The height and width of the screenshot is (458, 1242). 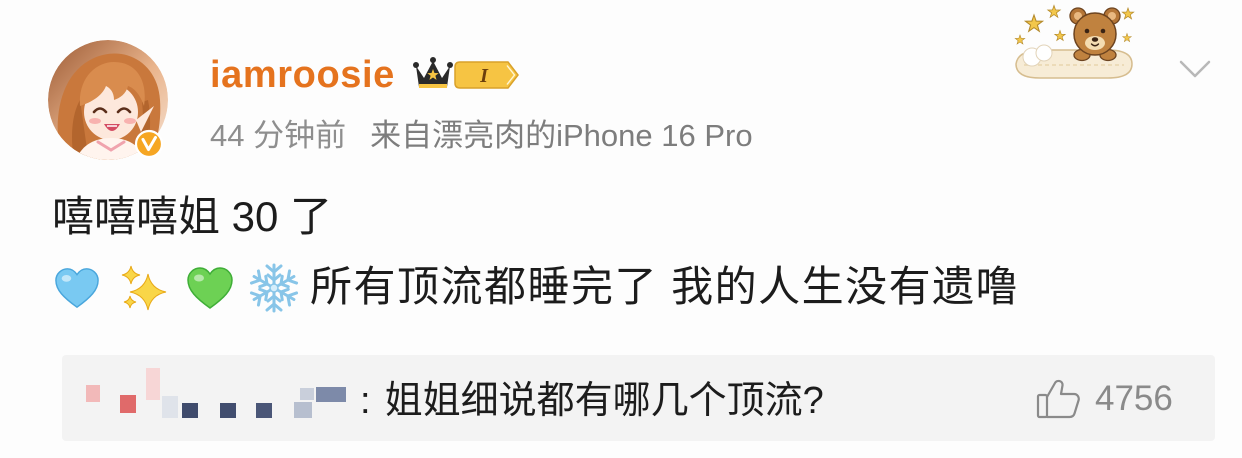 What do you see at coordinates (433, 72) in the screenshot?
I see `crown-icon` at bounding box center [433, 72].